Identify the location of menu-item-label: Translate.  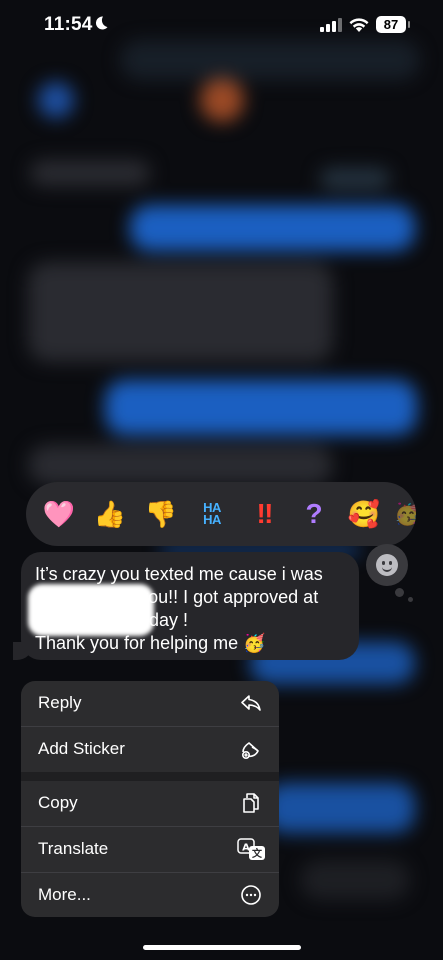
(73, 848).